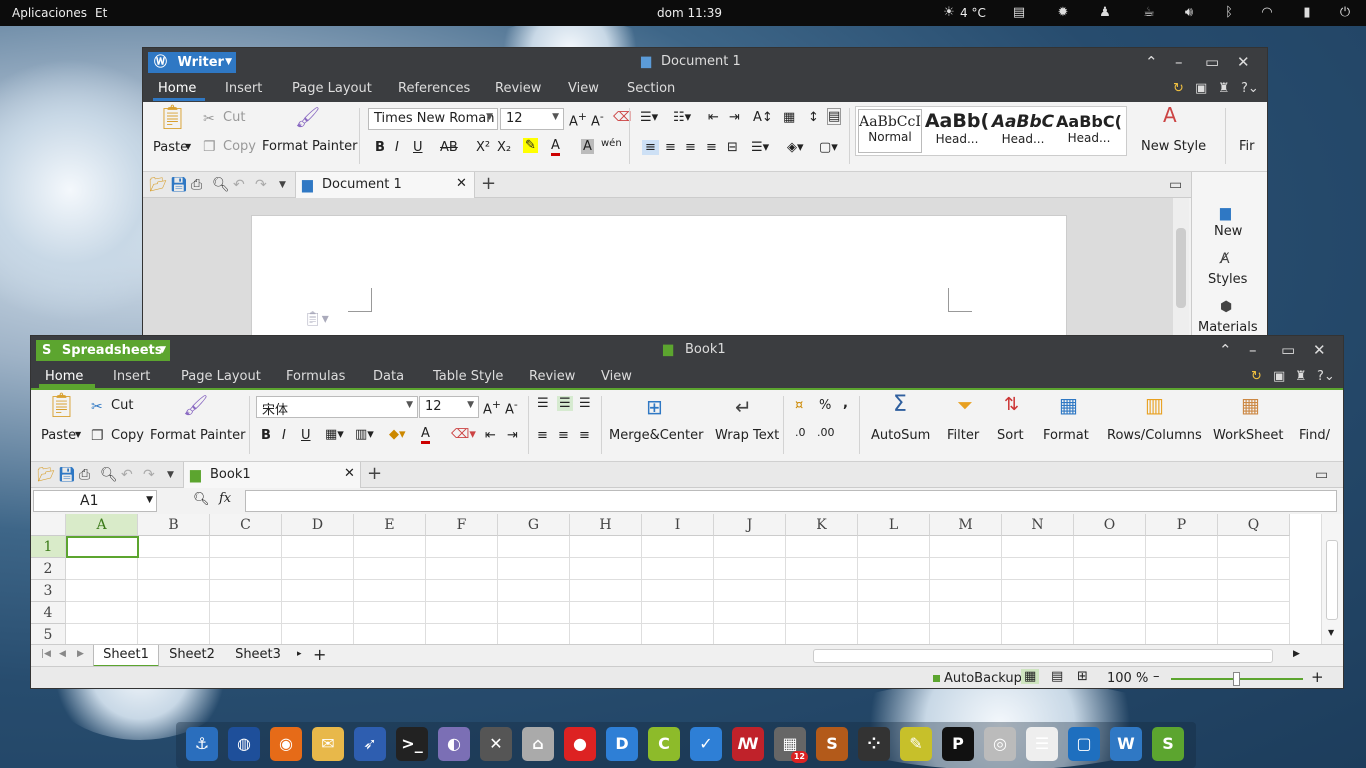 This screenshot has width=1366, height=768. What do you see at coordinates (1057, 676) in the screenshot?
I see `page-break-view-icon: ▤` at bounding box center [1057, 676].